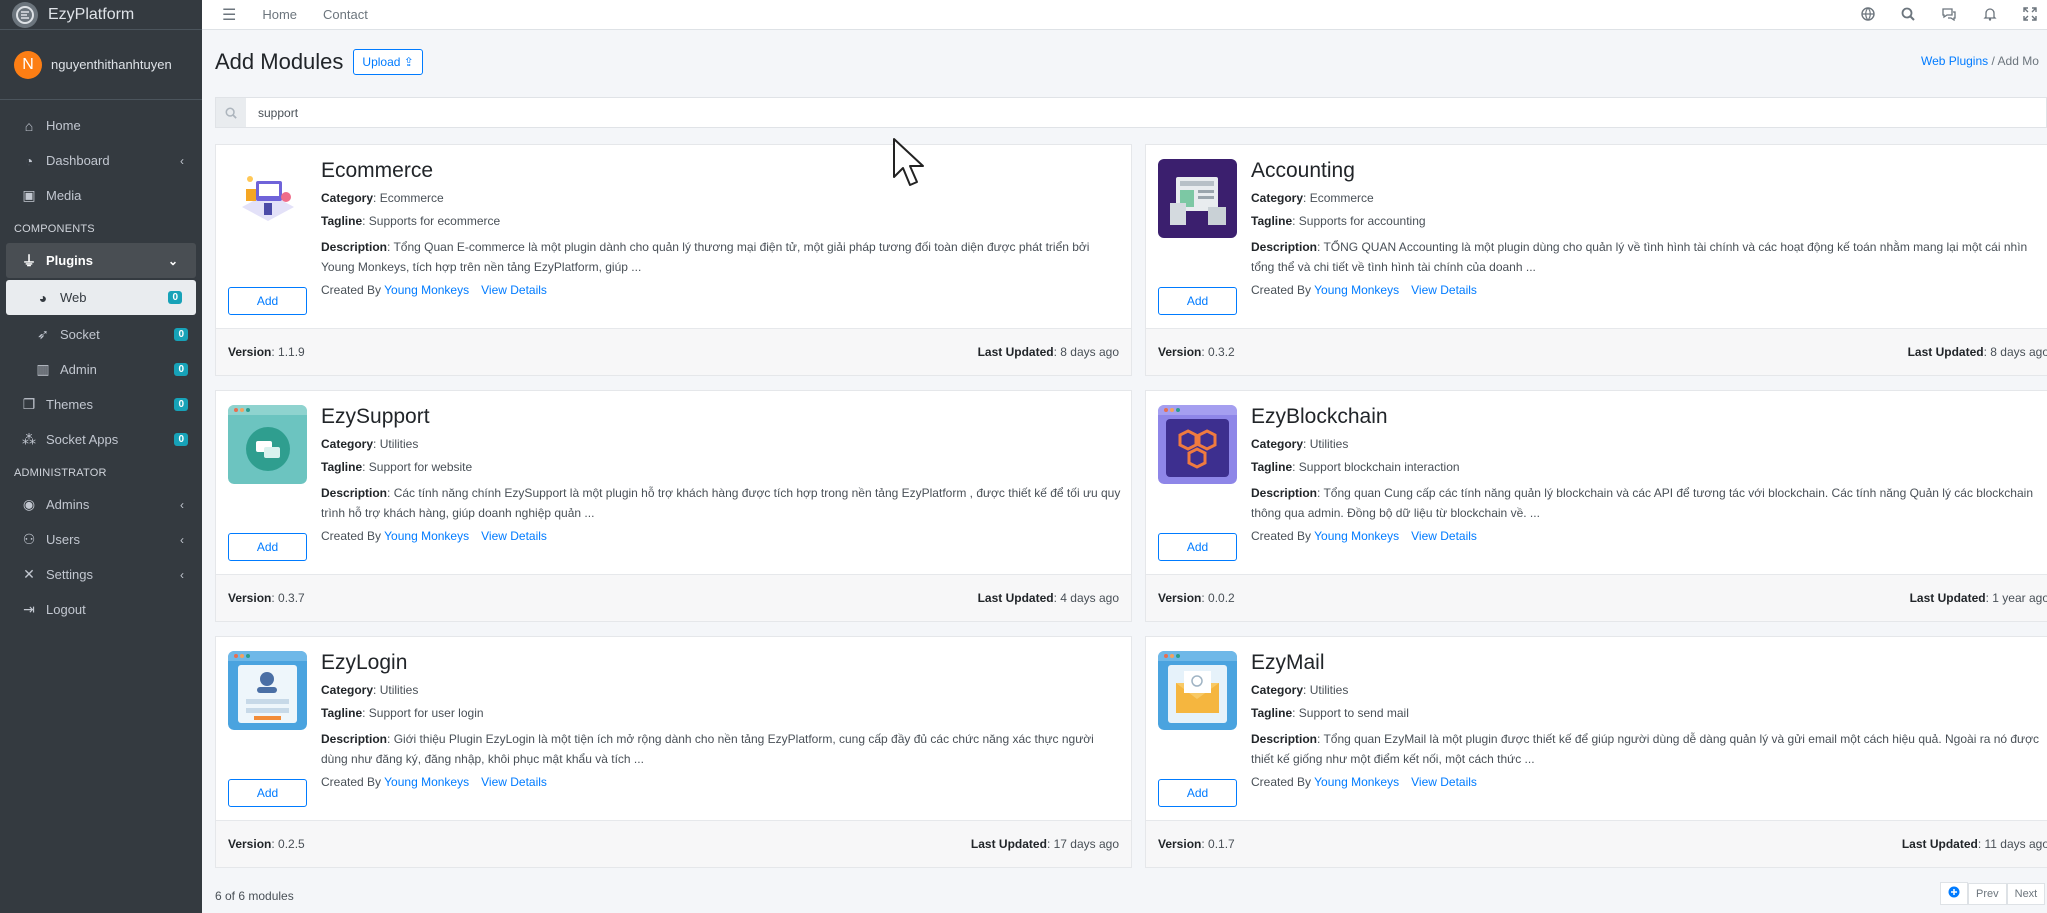 The image size is (2047, 913). I want to click on sidebar-item-socket-apps: ⁂ Socket Apps 0, so click(101, 439).